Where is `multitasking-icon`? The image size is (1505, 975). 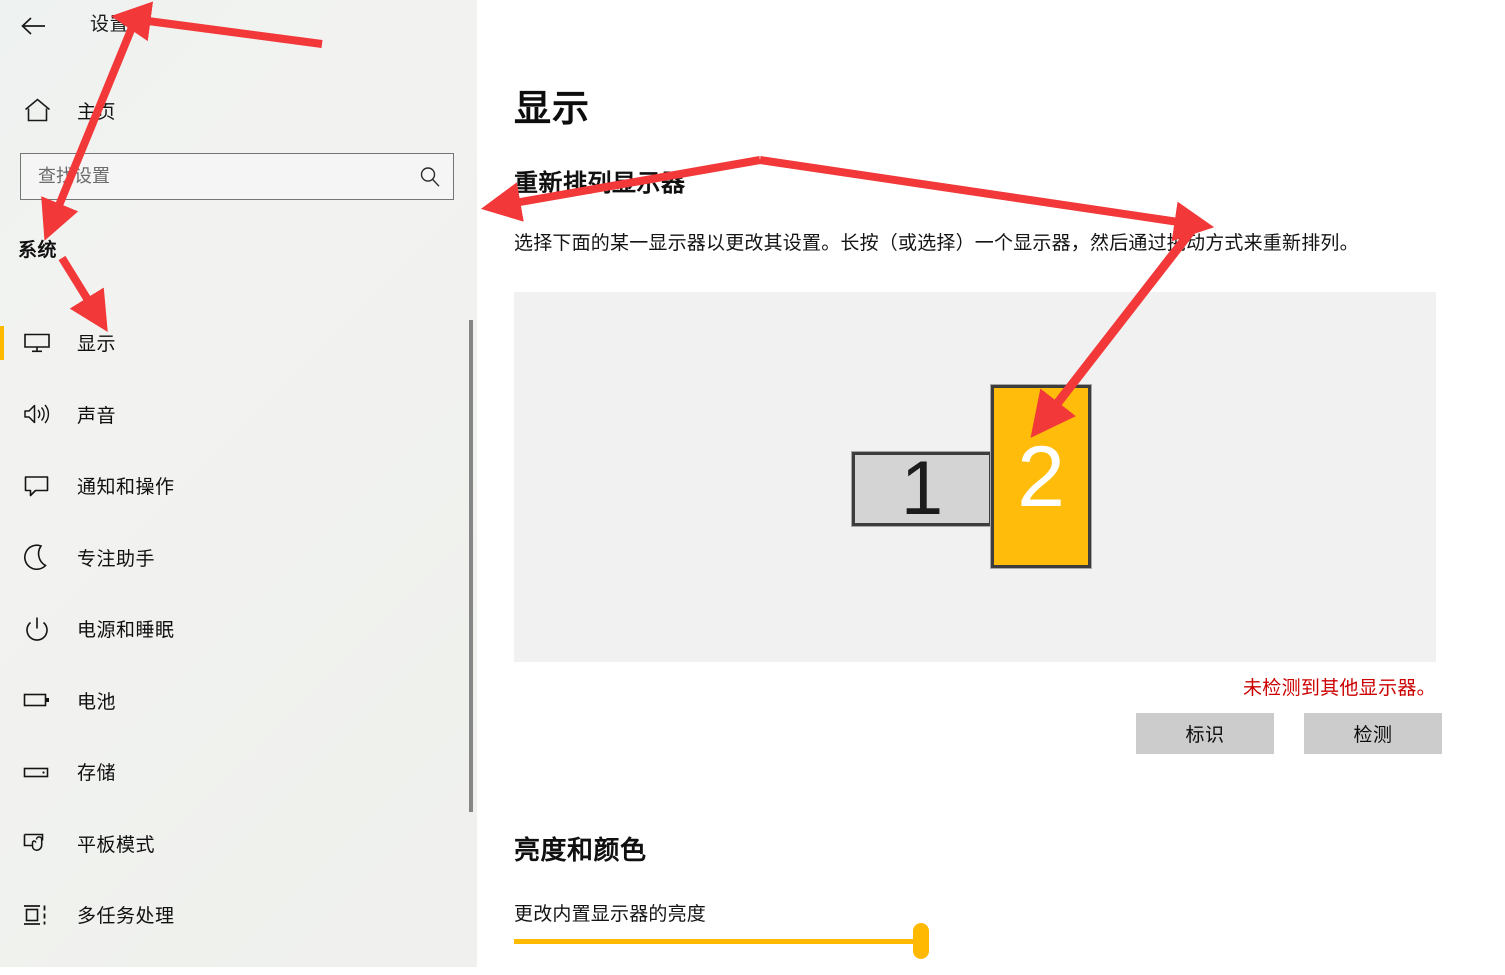
multitasking-icon is located at coordinates (37, 915).